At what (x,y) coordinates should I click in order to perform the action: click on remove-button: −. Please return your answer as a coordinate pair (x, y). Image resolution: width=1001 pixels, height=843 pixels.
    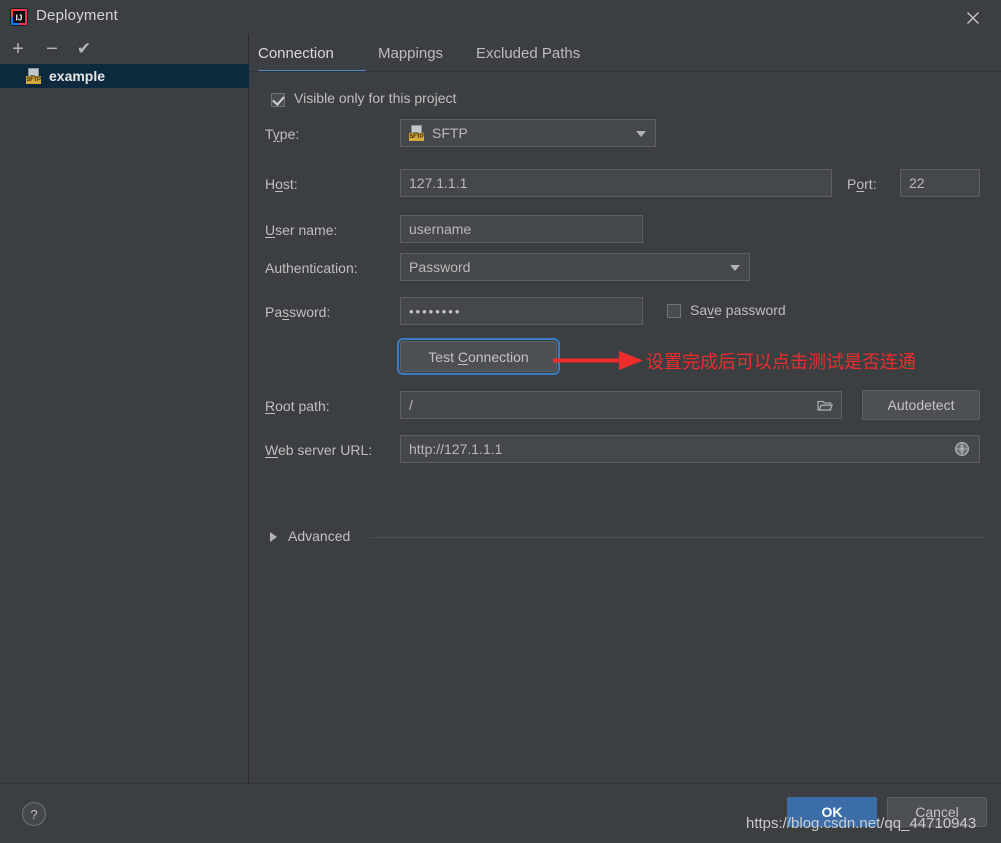
    Looking at the image, I should click on (52, 49).